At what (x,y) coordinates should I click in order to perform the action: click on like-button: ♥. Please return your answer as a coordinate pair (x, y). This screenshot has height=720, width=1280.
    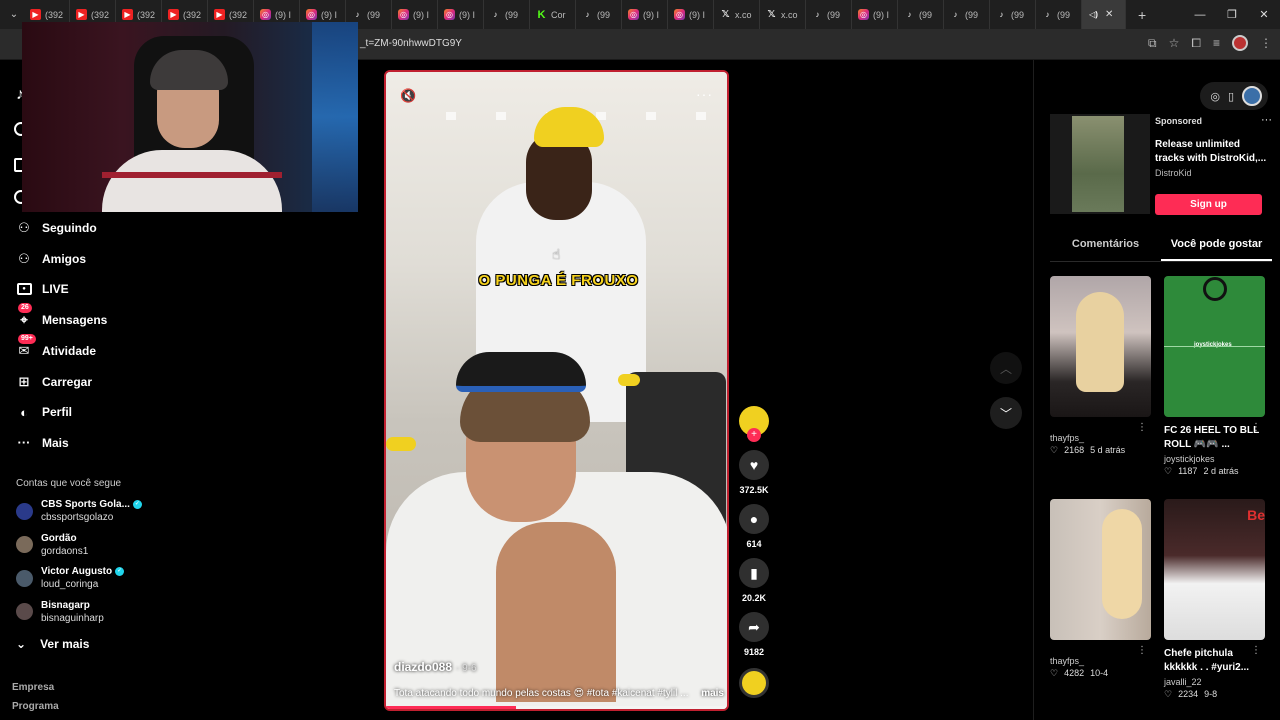
    Looking at the image, I should click on (754, 465).